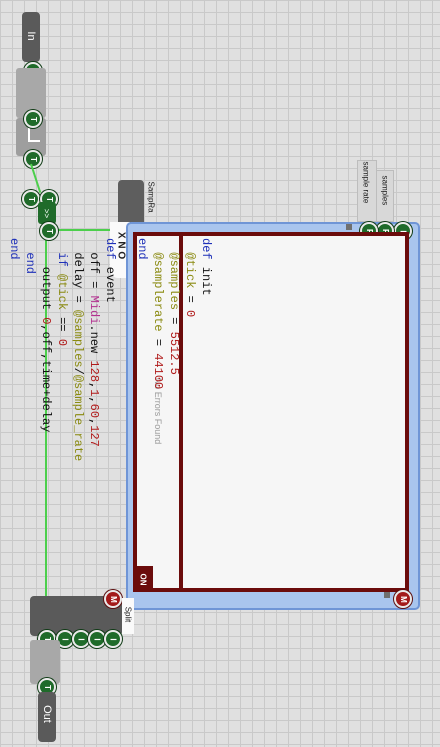  I want to click on merge-arrow-icon: >>, so click(47, 213).